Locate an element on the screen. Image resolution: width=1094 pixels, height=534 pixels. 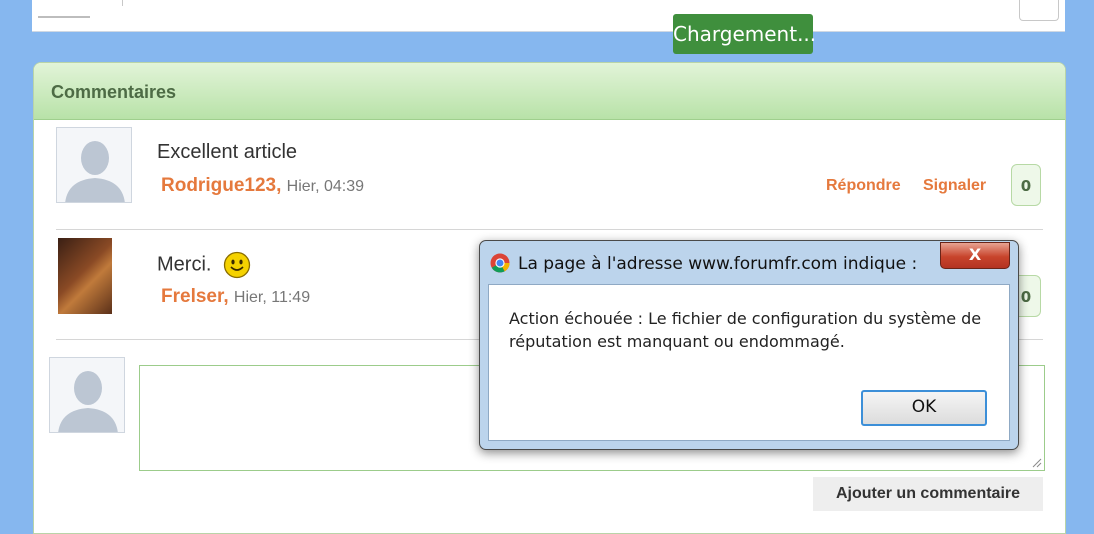
ok-button: OK is located at coordinates (924, 408).